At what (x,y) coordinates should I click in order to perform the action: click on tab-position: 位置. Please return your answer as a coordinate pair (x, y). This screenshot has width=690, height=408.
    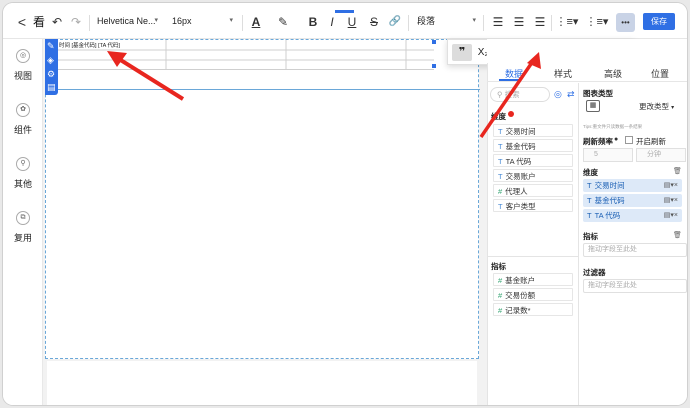
    Looking at the image, I should click on (660, 73).